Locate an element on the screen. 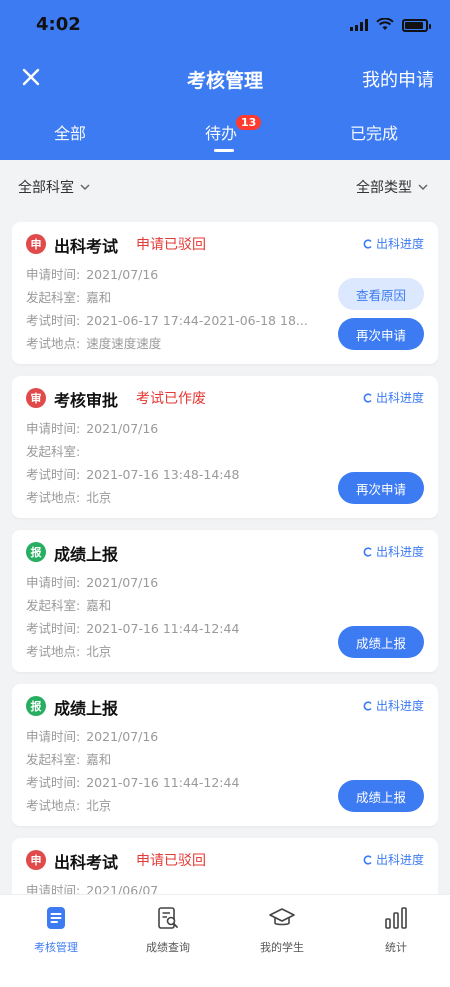 The image size is (450, 987). card-title: 考核审批 is located at coordinates (86, 400).